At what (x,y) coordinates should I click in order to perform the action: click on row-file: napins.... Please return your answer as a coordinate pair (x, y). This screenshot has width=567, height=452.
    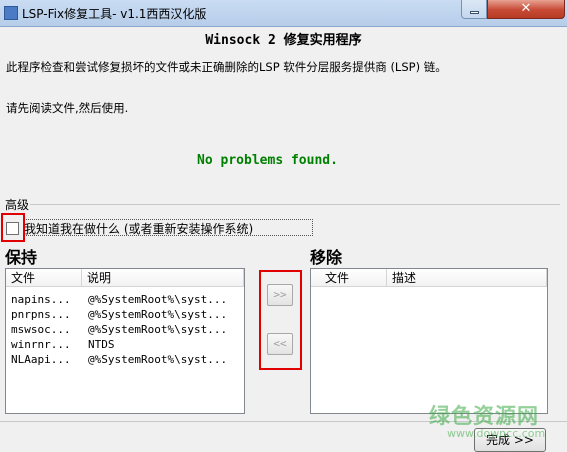
    Looking at the image, I should click on (41, 299).